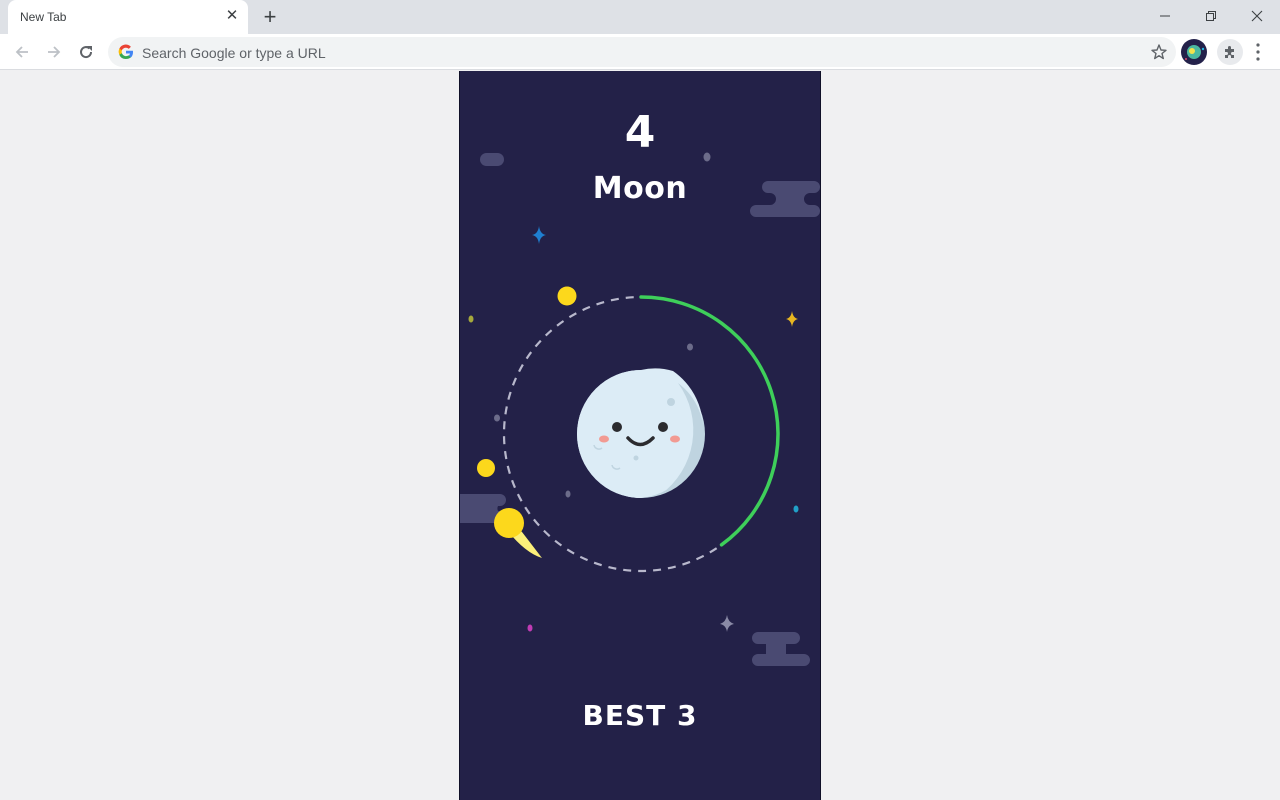 The height and width of the screenshot is (800, 1280). I want to click on back-arrow-icon, so click(21, 52).